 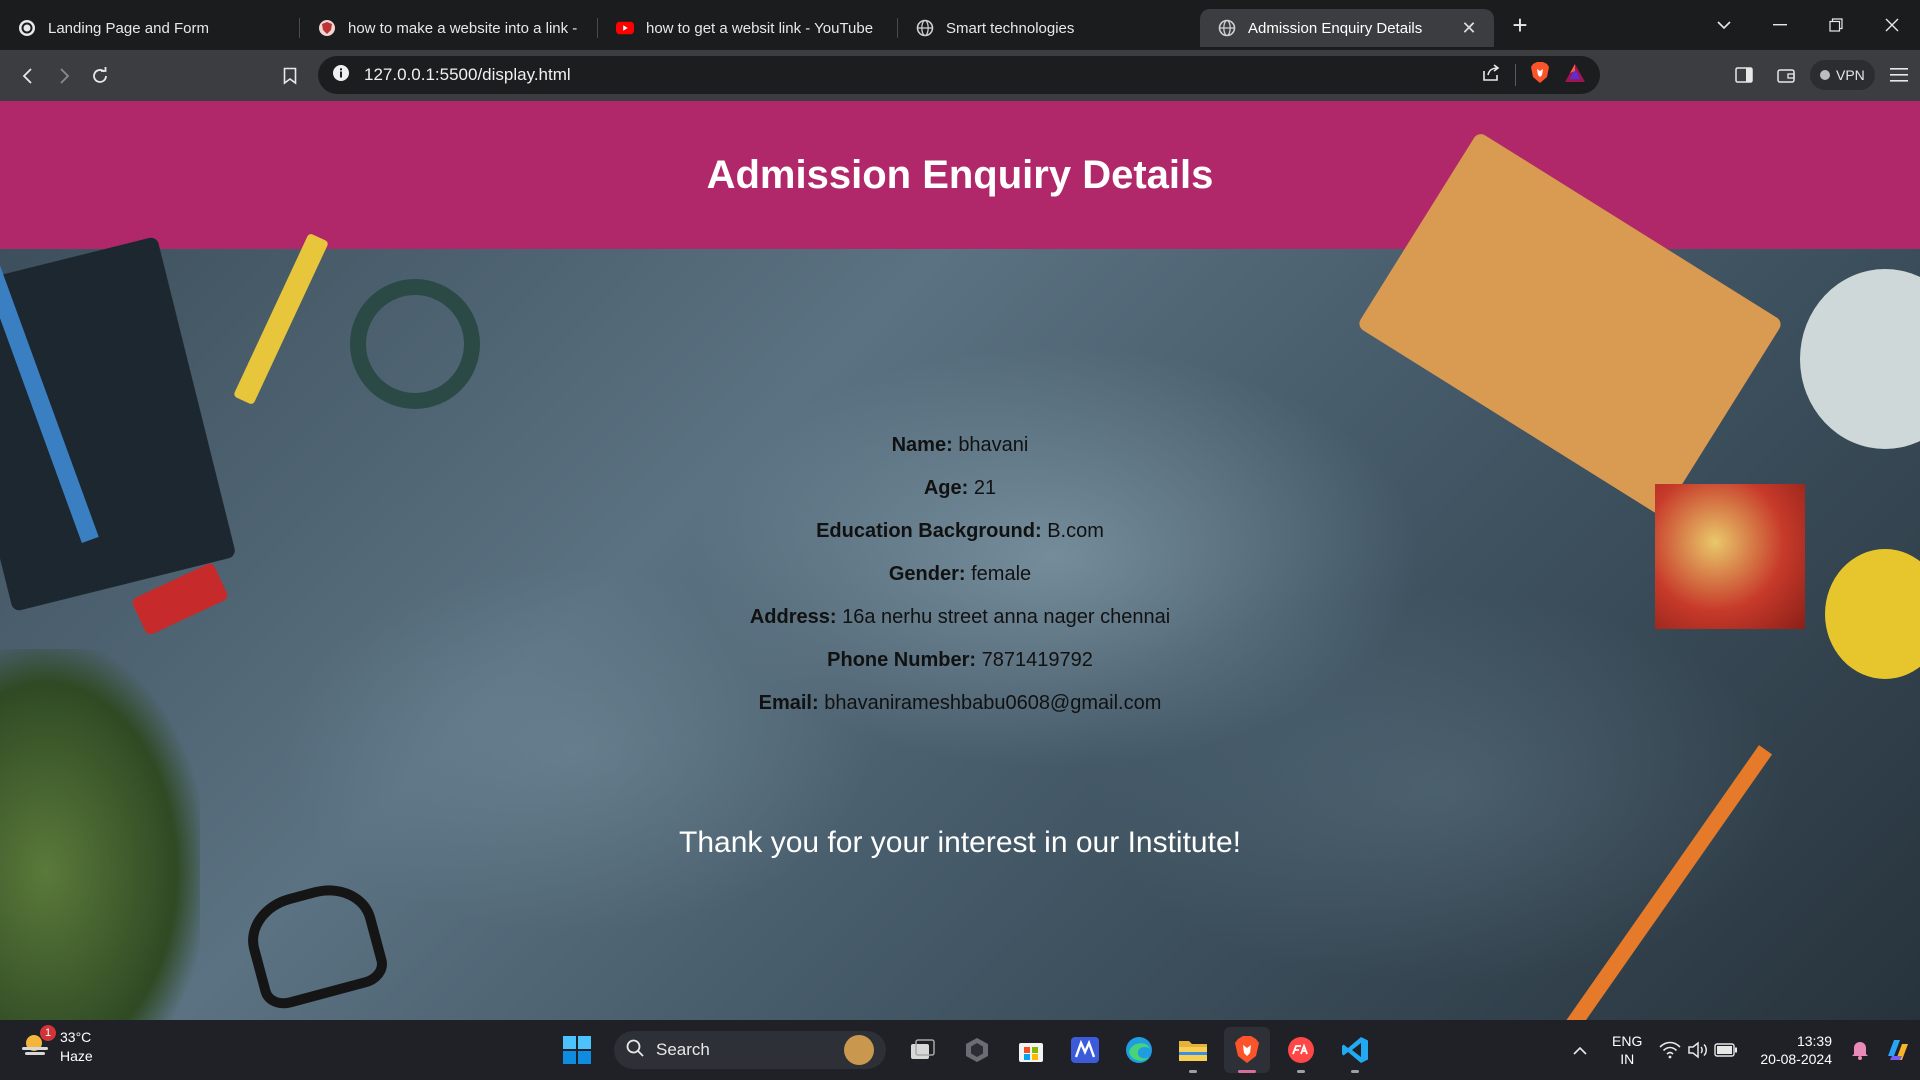 What do you see at coordinates (467, 75) in the screenshot?
I see `url-text: 127.0.0.1:5500/display.html` at bounding box center [467, 75].